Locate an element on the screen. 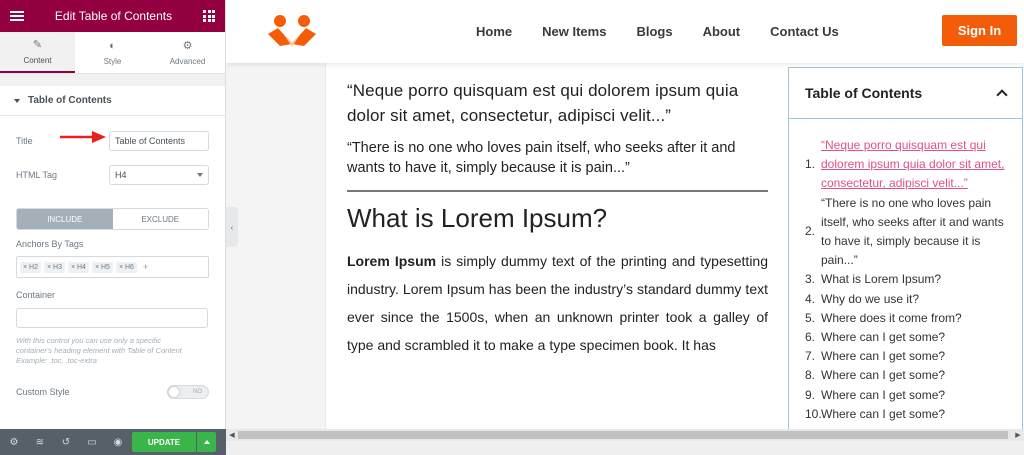 This screenshot has width=1024, height=455. history-icon: ↺ is located at coordinates (66, 442).